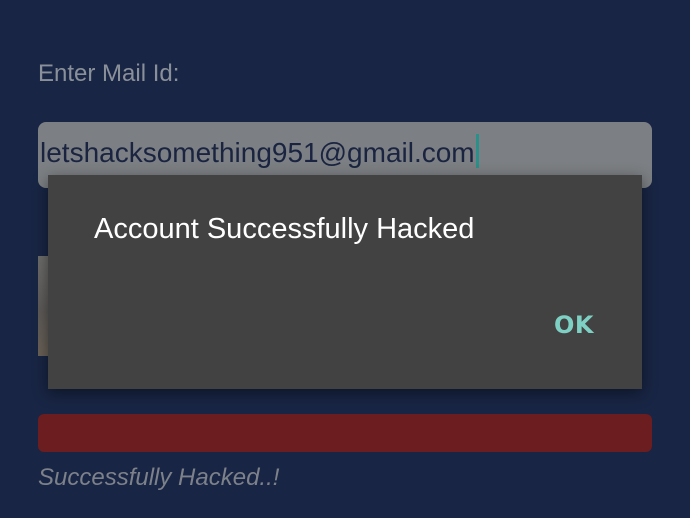 This screenshot has height=518, width=690. I want to click on dialog-message: Account Successfully Hacked, so click(284, 229).